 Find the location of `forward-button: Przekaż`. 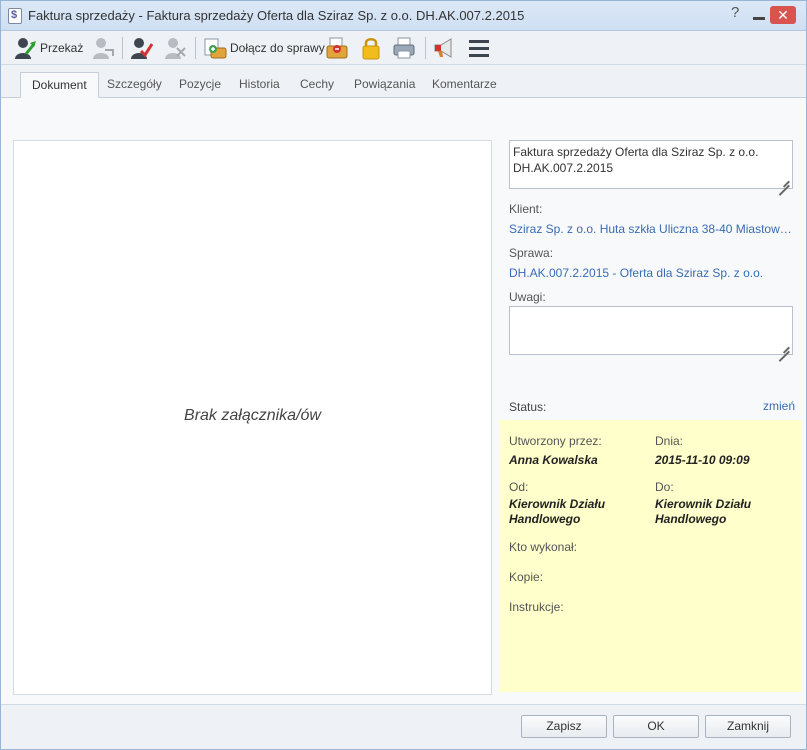

forward-button: Przekaż is located at coordinates (48, 48).